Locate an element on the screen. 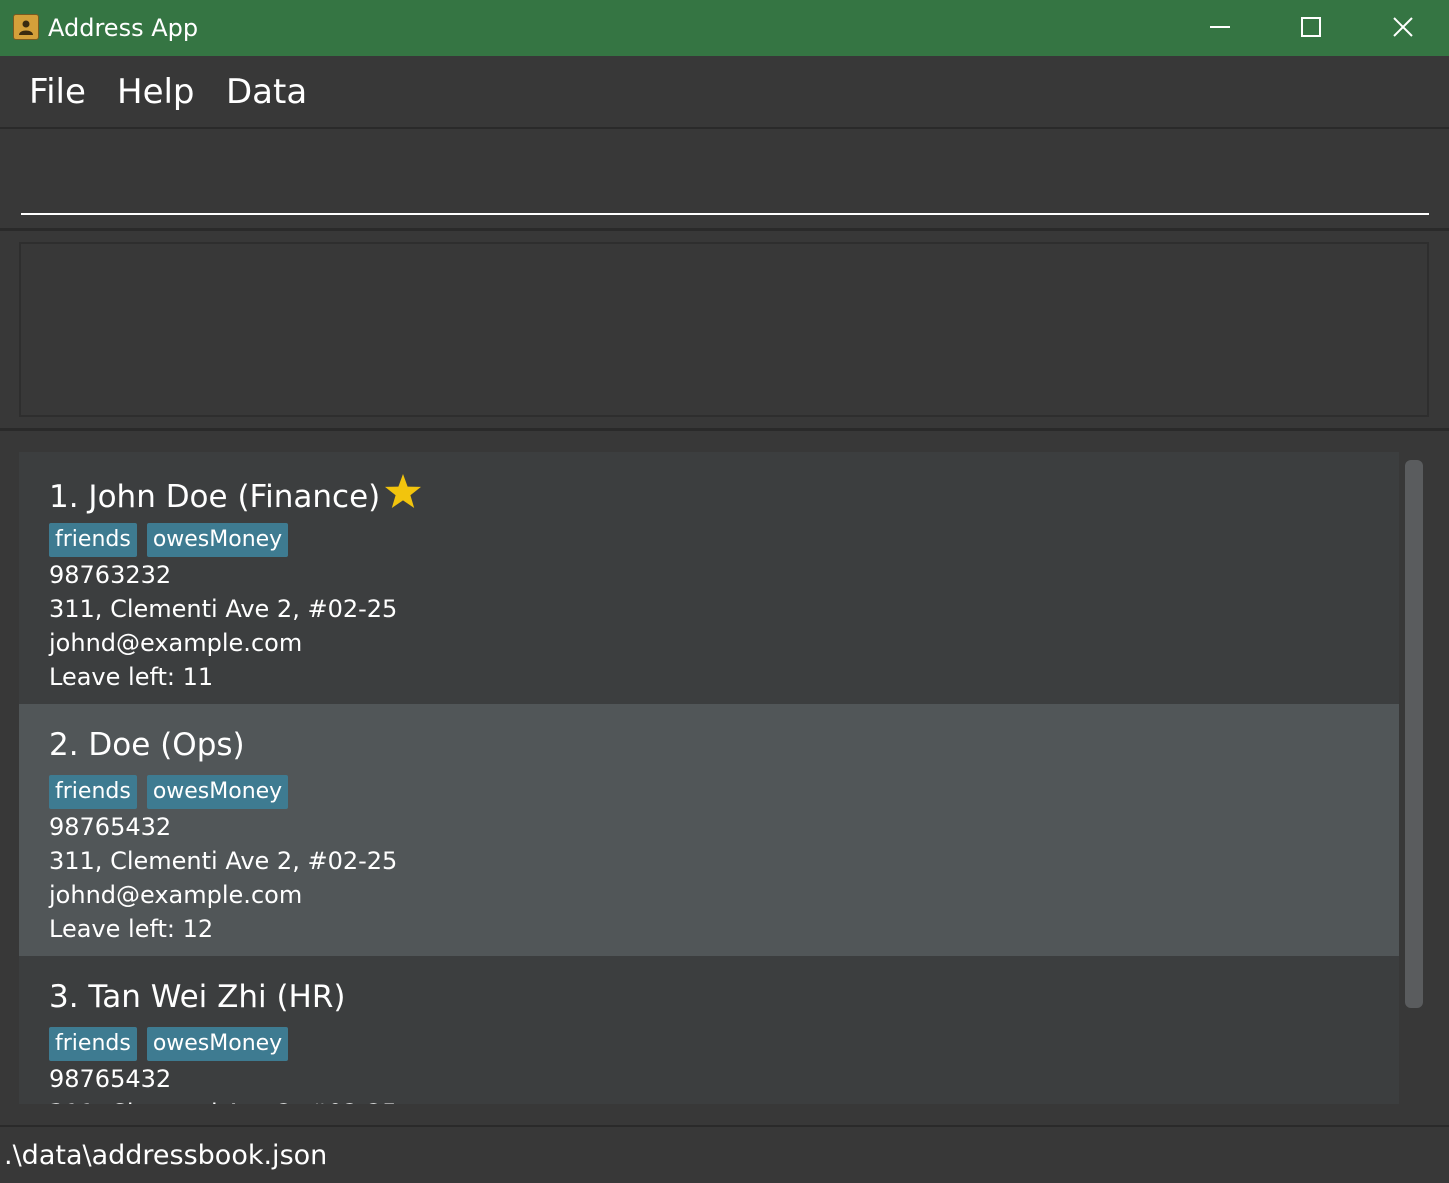 Image resolution: width=1449 pixels, height=1183 pixels. person-list-scrollbar is located at coordinates (1414, 779).